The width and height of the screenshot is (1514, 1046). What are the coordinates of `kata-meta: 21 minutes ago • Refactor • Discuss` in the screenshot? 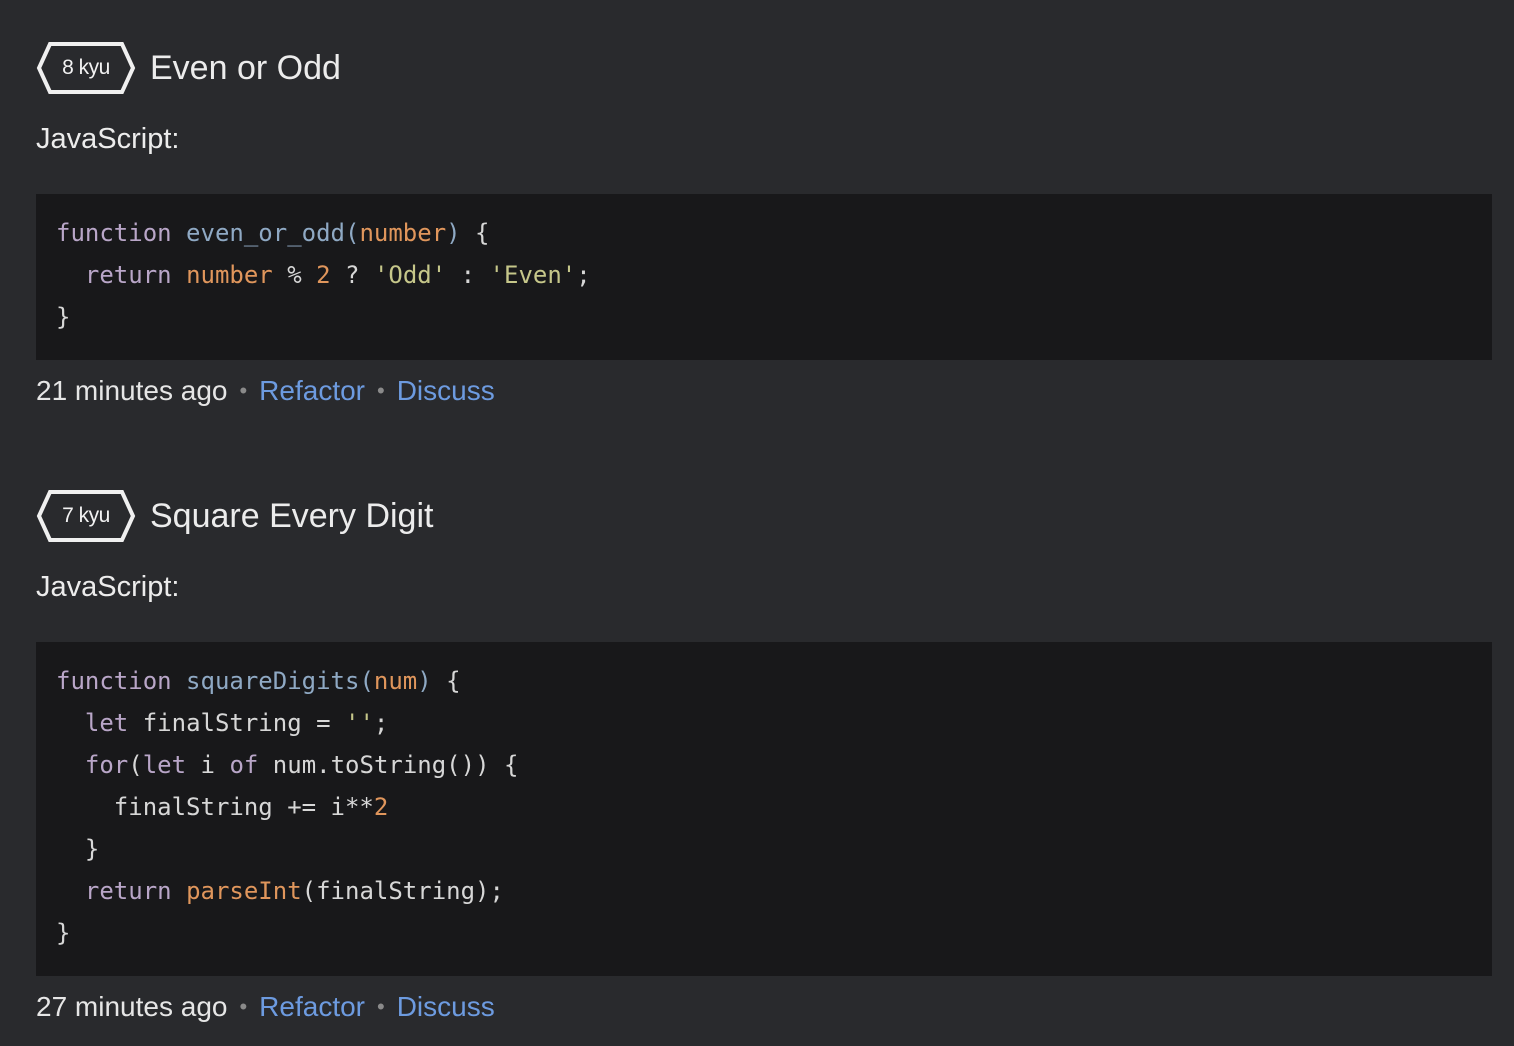 It's located at (265, 391).